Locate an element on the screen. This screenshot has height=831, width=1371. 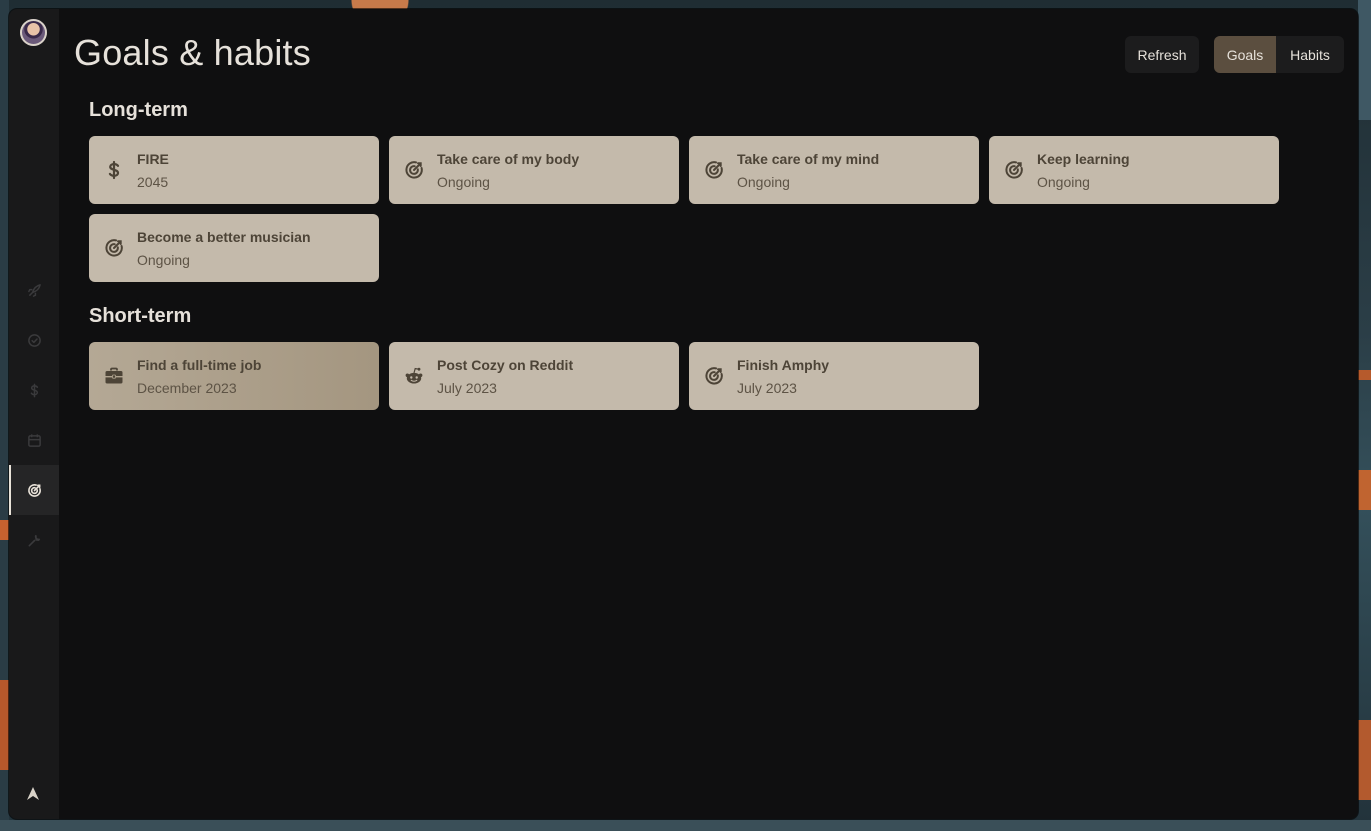
sidebar-item-tasks is located at coordinates (34, 340).